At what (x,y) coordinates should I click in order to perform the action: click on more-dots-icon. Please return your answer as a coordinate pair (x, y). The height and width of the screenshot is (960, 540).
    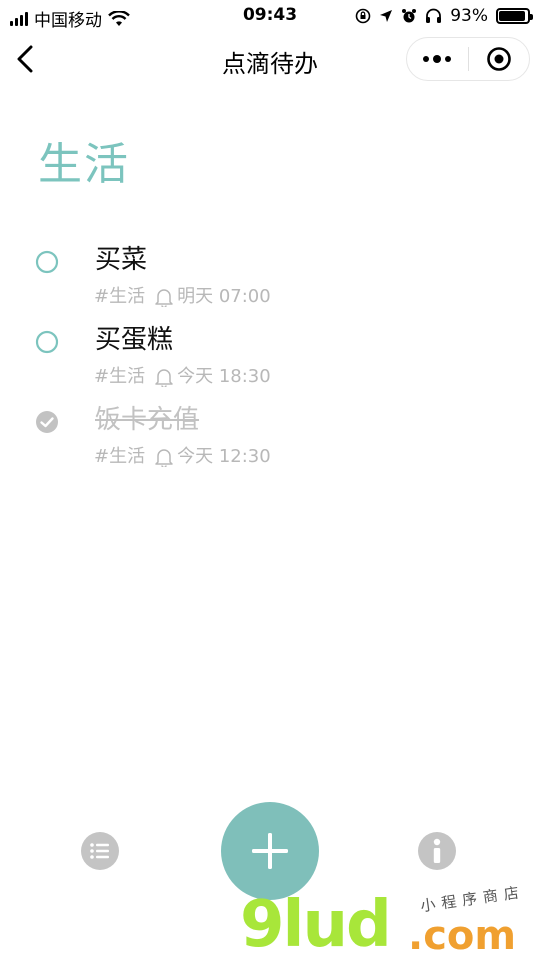
    Looking at the image, I should click on (437, 59).